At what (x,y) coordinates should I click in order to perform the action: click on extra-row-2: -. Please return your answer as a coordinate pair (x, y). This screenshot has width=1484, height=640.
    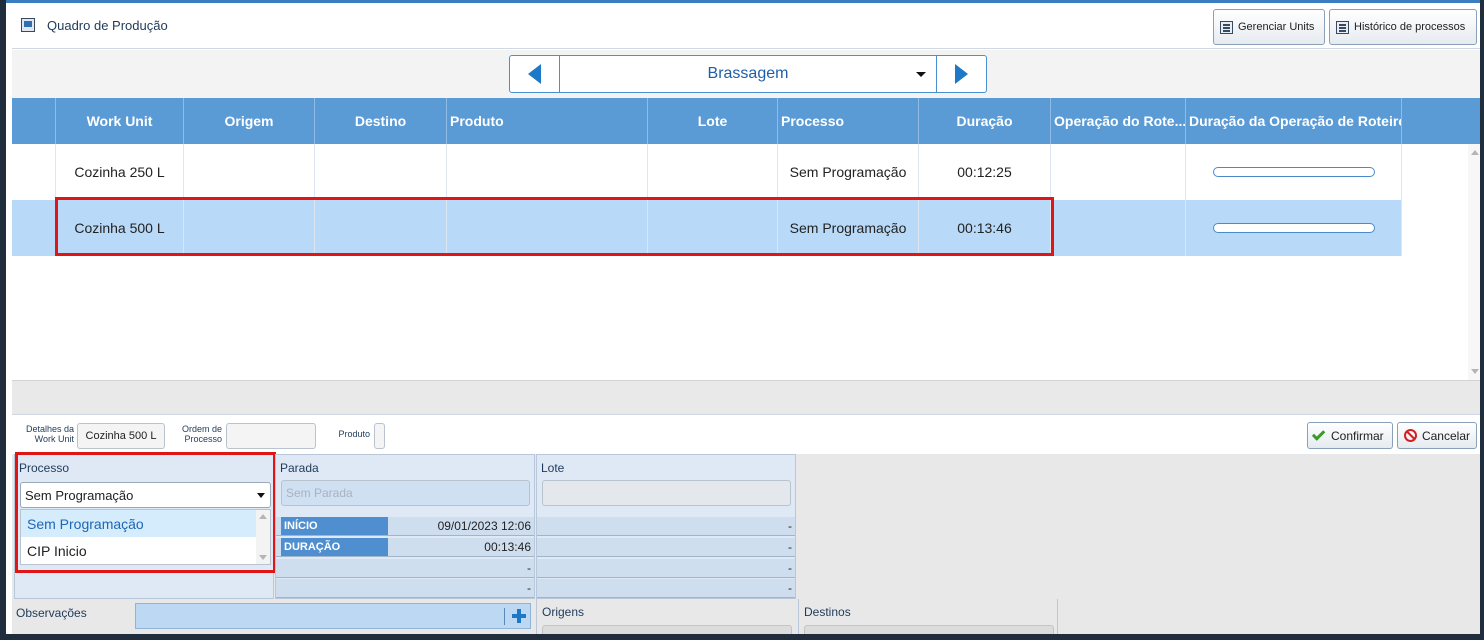
    Looking at the image, I should click on (405, 588).